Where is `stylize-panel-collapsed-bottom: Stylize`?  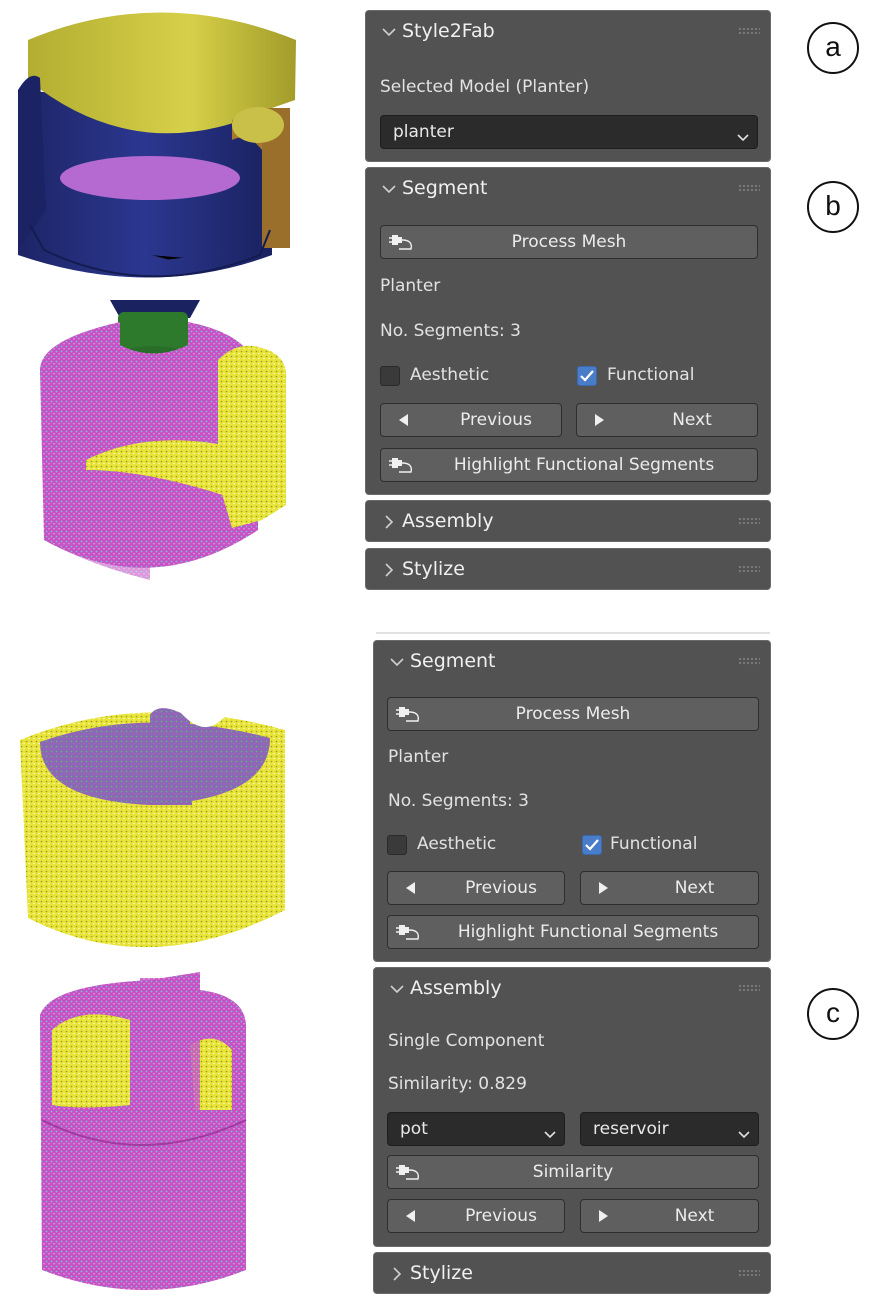
stylize-panel-collapsed-bottom: Stylize is located at coordinates (572, 1273).